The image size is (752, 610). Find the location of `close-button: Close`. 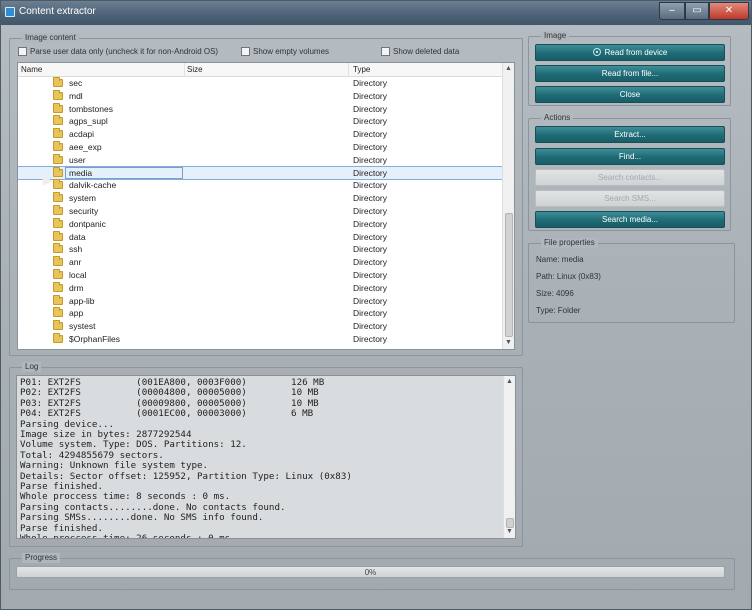

close-button: Close is located at coordinates (630, 94).